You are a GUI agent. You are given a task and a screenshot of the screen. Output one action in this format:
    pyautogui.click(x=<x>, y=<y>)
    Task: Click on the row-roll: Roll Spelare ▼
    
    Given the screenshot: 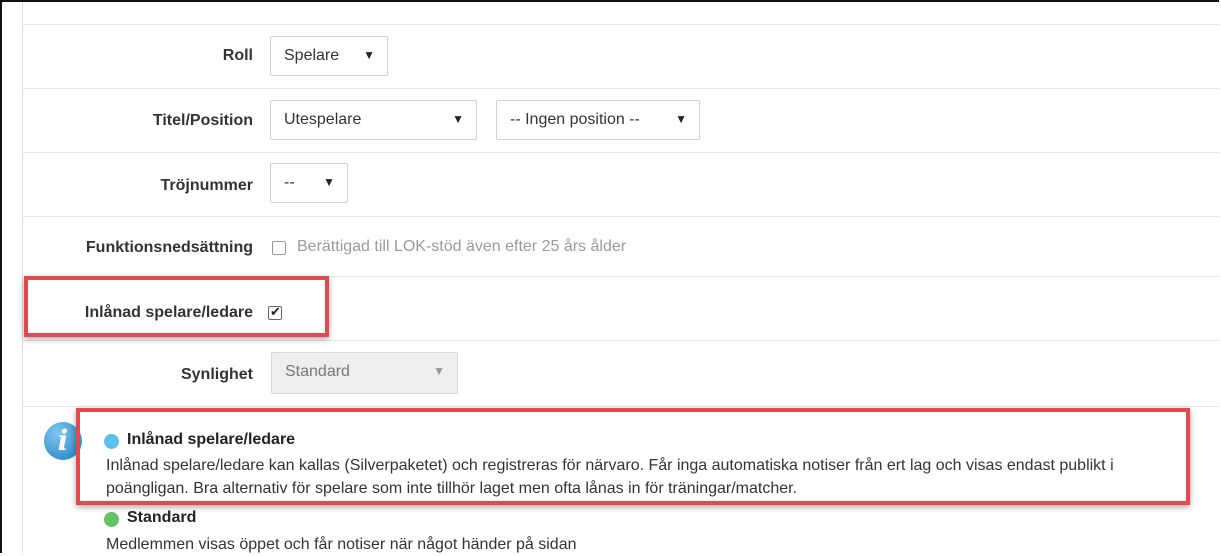 What is the action you would take?
    pyautogui.click(x=621, y=56)
    